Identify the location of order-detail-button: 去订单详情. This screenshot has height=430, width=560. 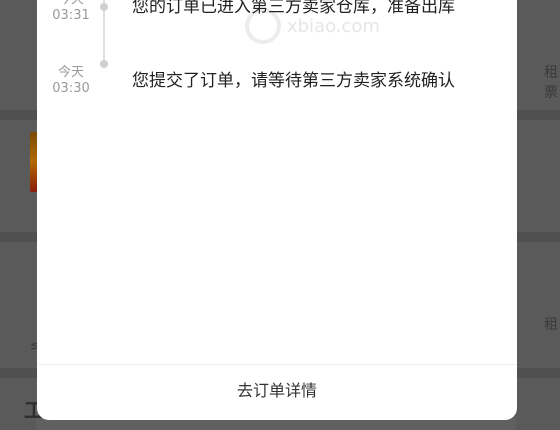
(277, 391).